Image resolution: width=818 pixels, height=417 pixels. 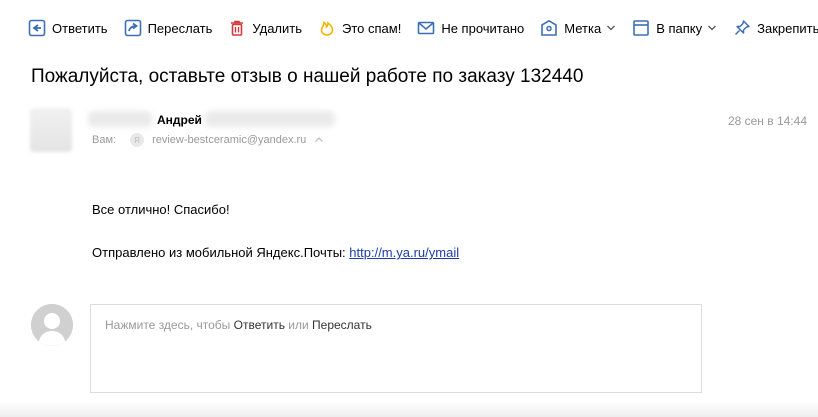 I want to click on reply-button: Ответить, so click(x=68, y=28).